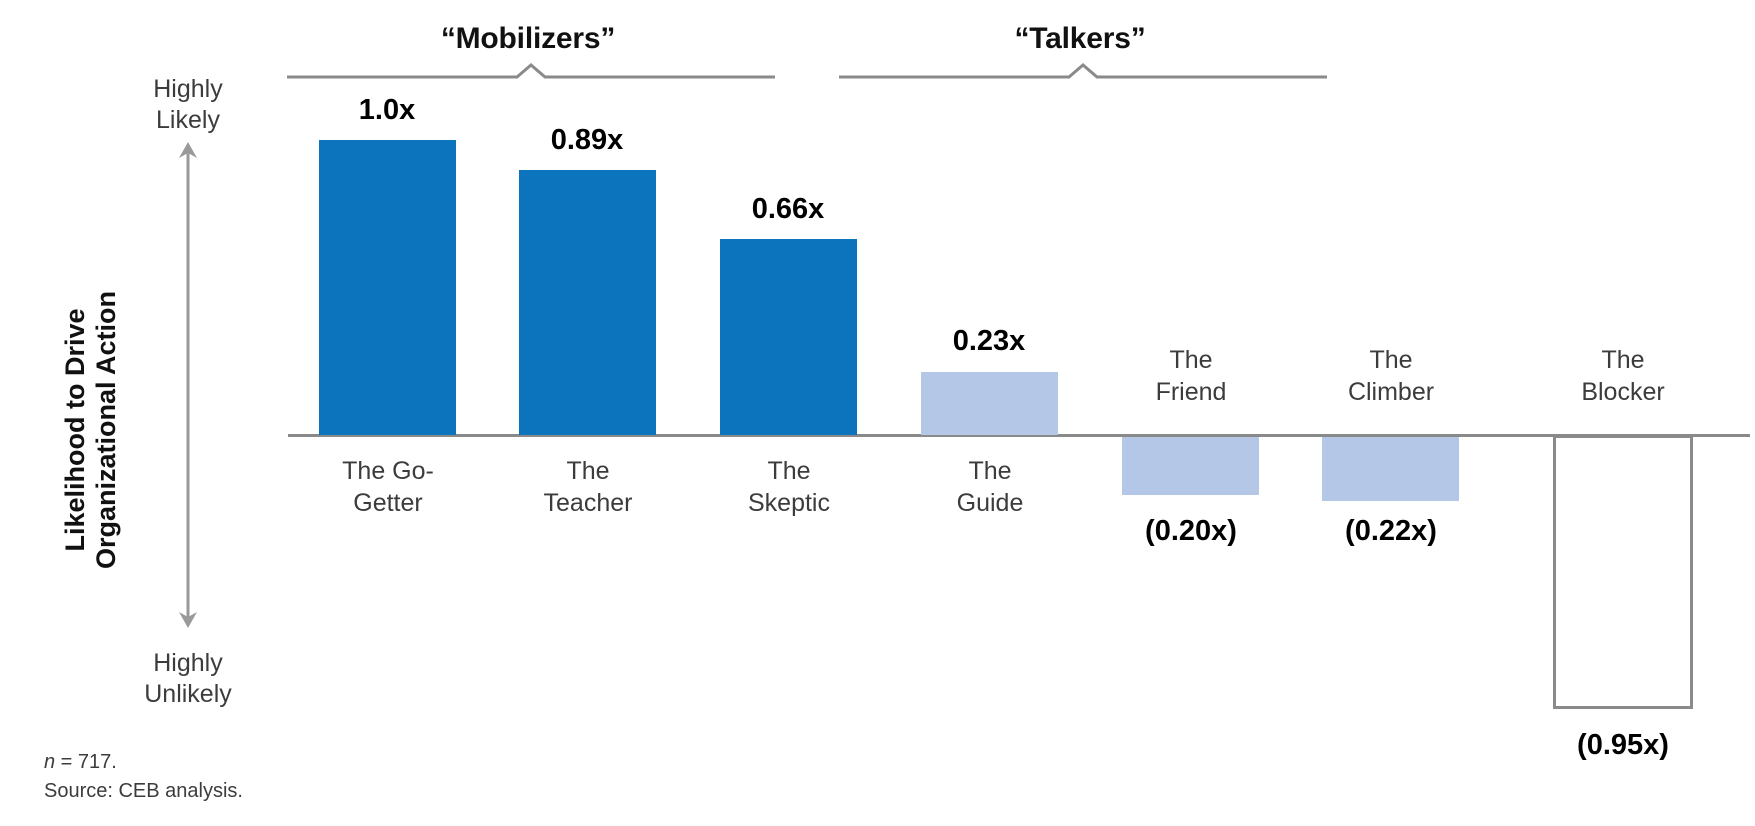 Image resolution: width=1755 pixels, height=826 pixels. I want to click on bar-value-the-climber: (0.22x), so click(1391, 531).